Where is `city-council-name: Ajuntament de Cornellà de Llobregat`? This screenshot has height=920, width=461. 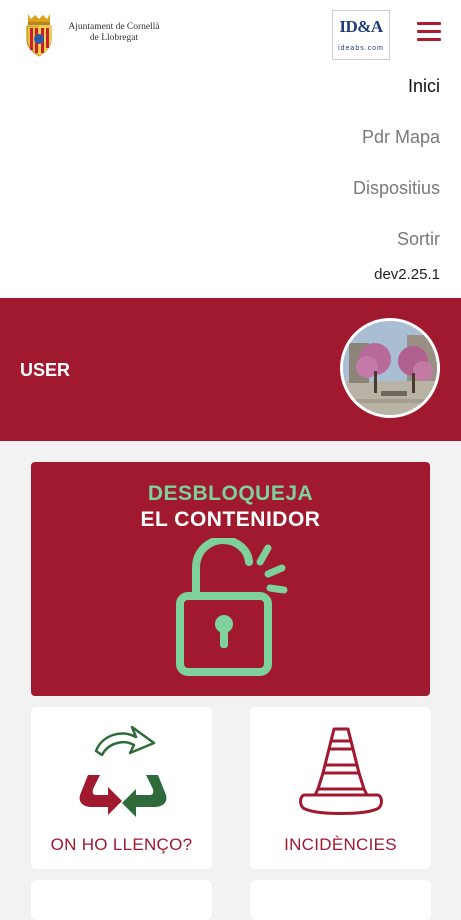 city-council-name: Ajuntament de Cornellà de Llobregat is located at coordinates (114, 32).